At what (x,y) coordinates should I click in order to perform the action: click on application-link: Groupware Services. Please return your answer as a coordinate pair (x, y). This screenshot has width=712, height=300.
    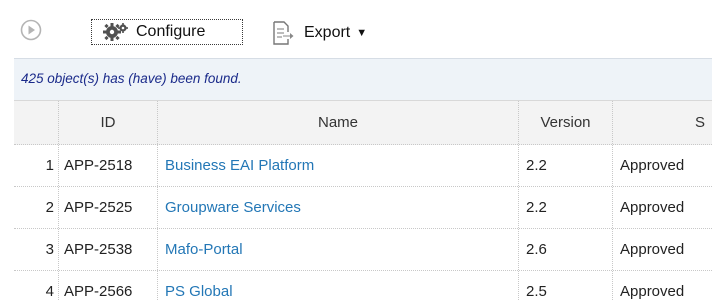
    Looking at the image, I should click on (233, 207).